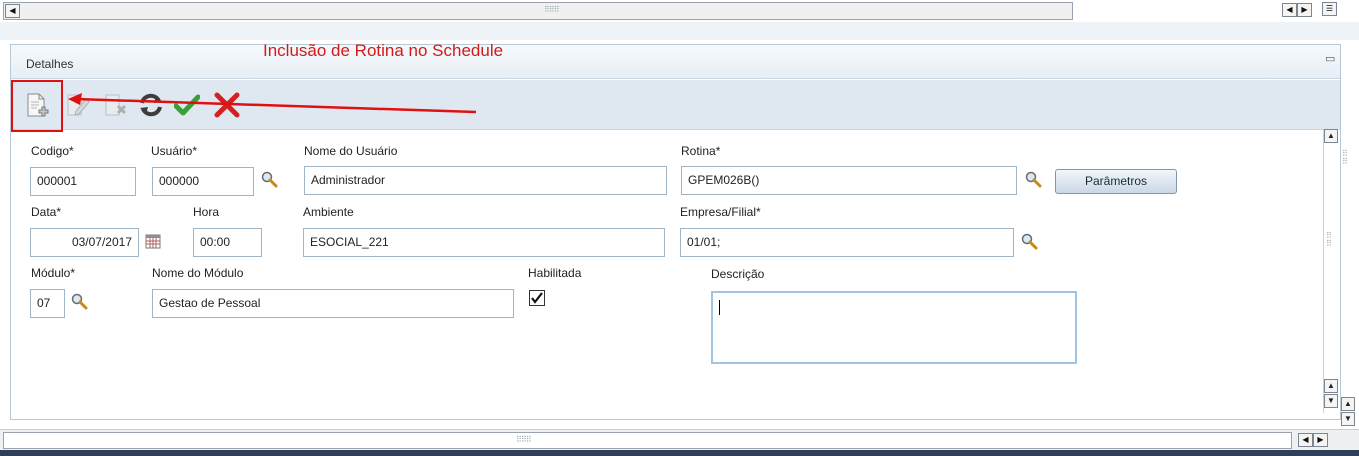 This screenshot has width=1359, height=456. Describe the element at coordinates (50, 64) in the screenshot. I see `panel-title: Detalhes` at that location.